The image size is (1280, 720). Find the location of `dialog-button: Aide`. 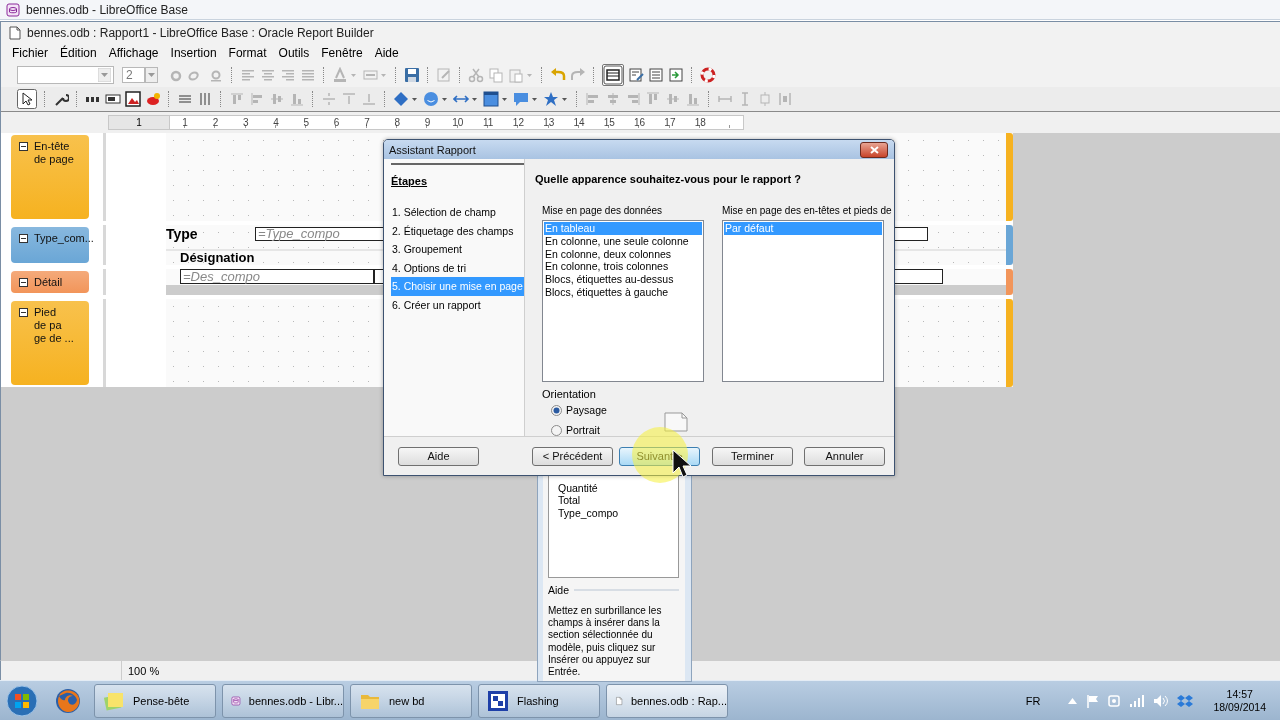

dialog-button: Aide is located at coordinates (438, 456).